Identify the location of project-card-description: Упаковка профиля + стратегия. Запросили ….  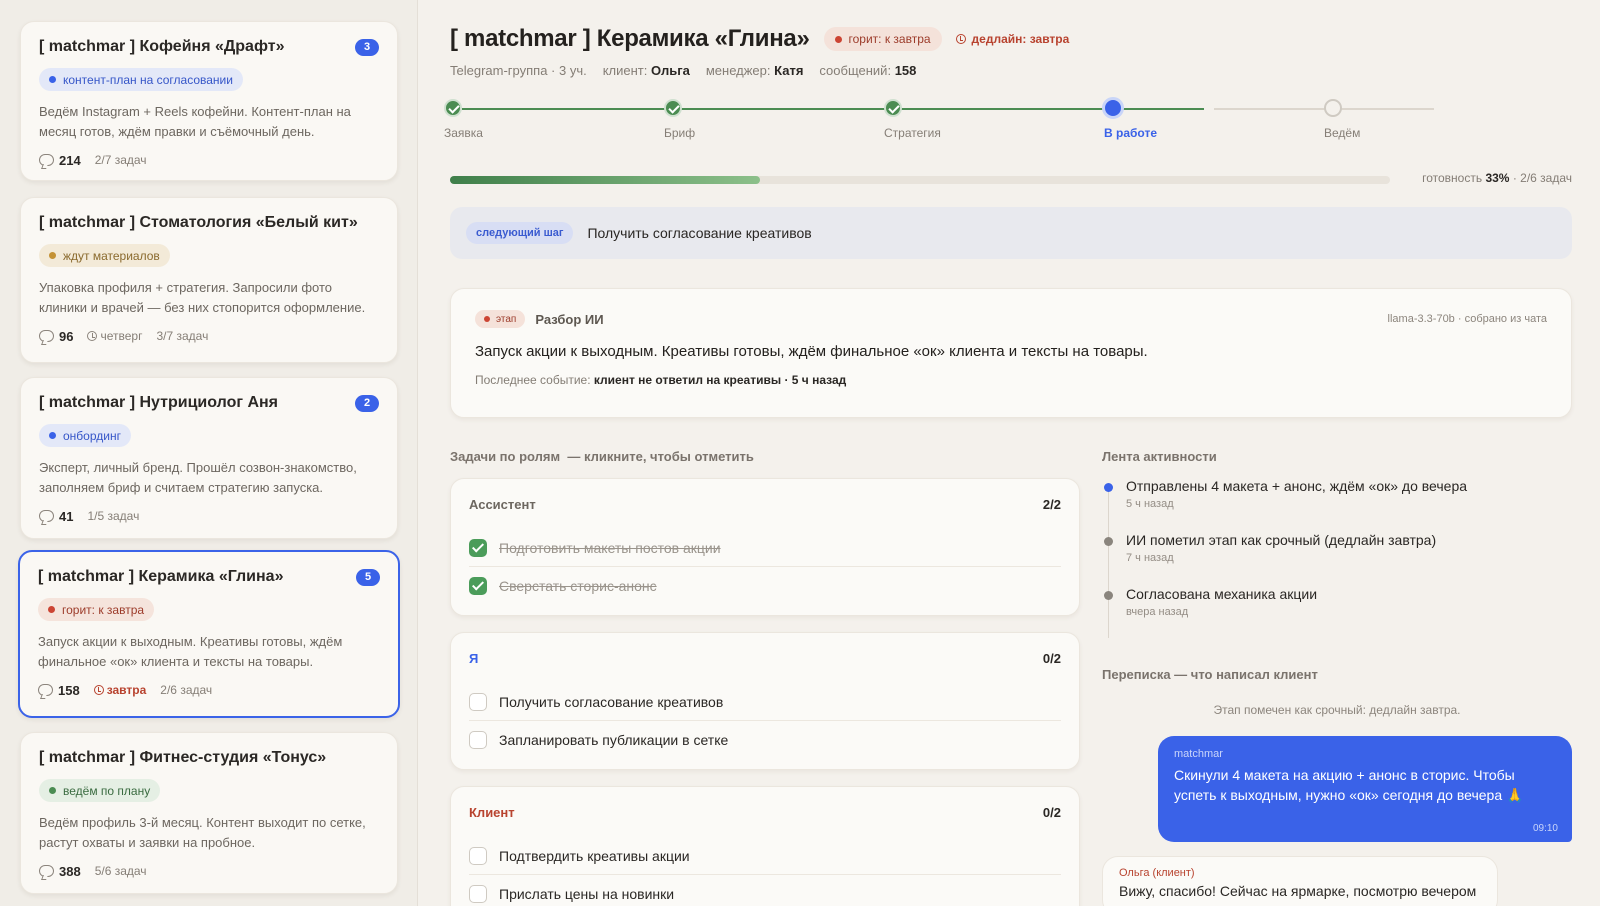
(202, 297).